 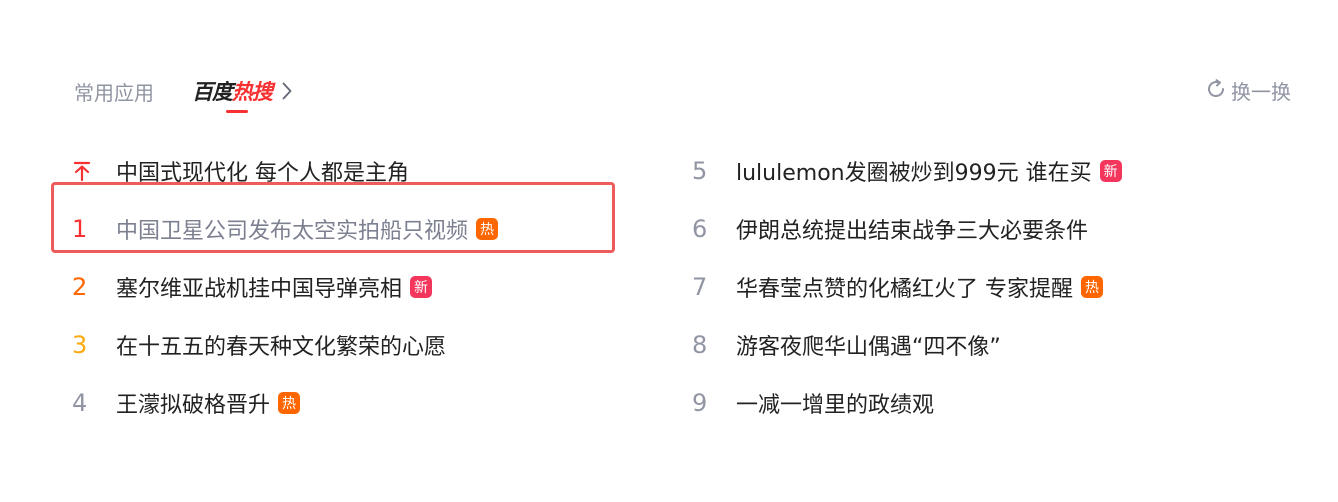 I want to click on hot-item-title: 中国式现代化 每个人都是主角, so click(x=262, y=173).